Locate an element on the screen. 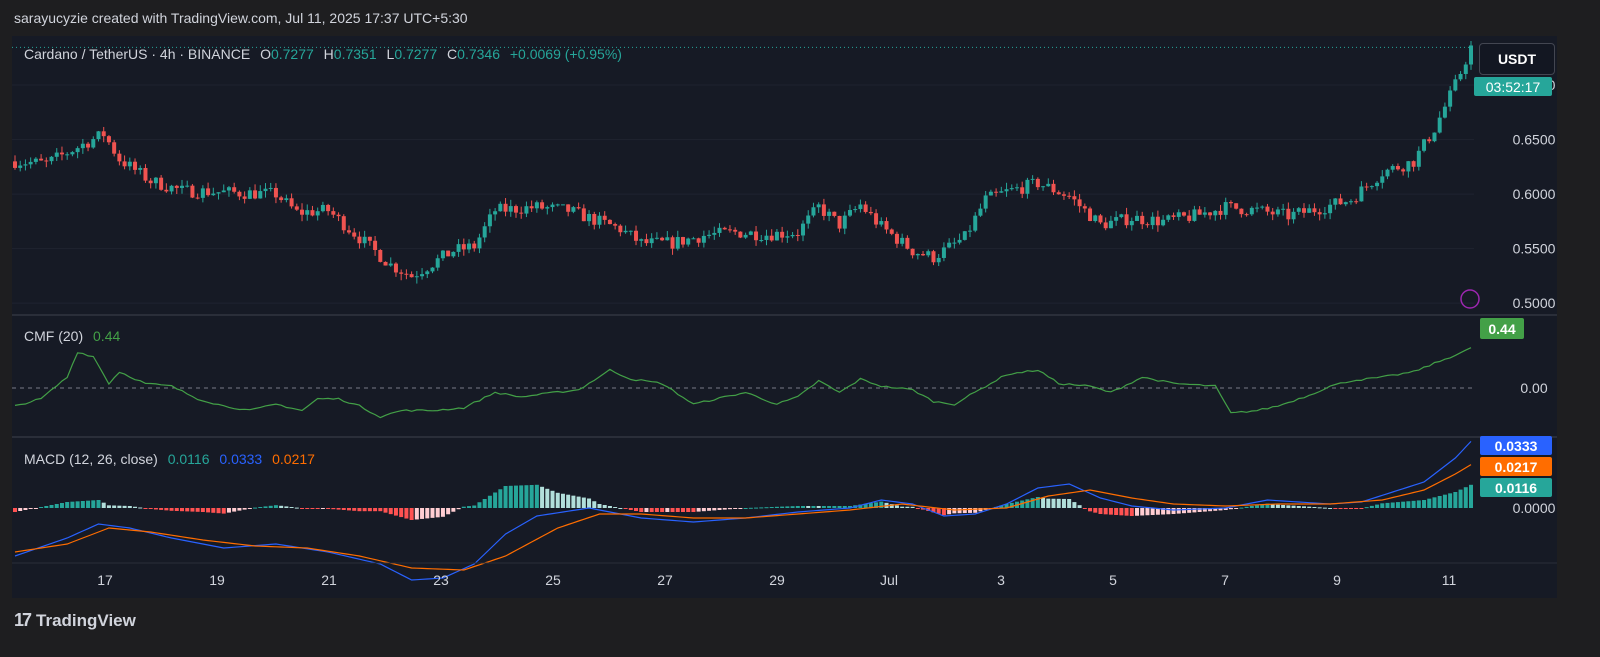 The width and height of the screenshot is (1600, 657). ohlc-close-value: 0.7346 is located at coordinates (478, 54).